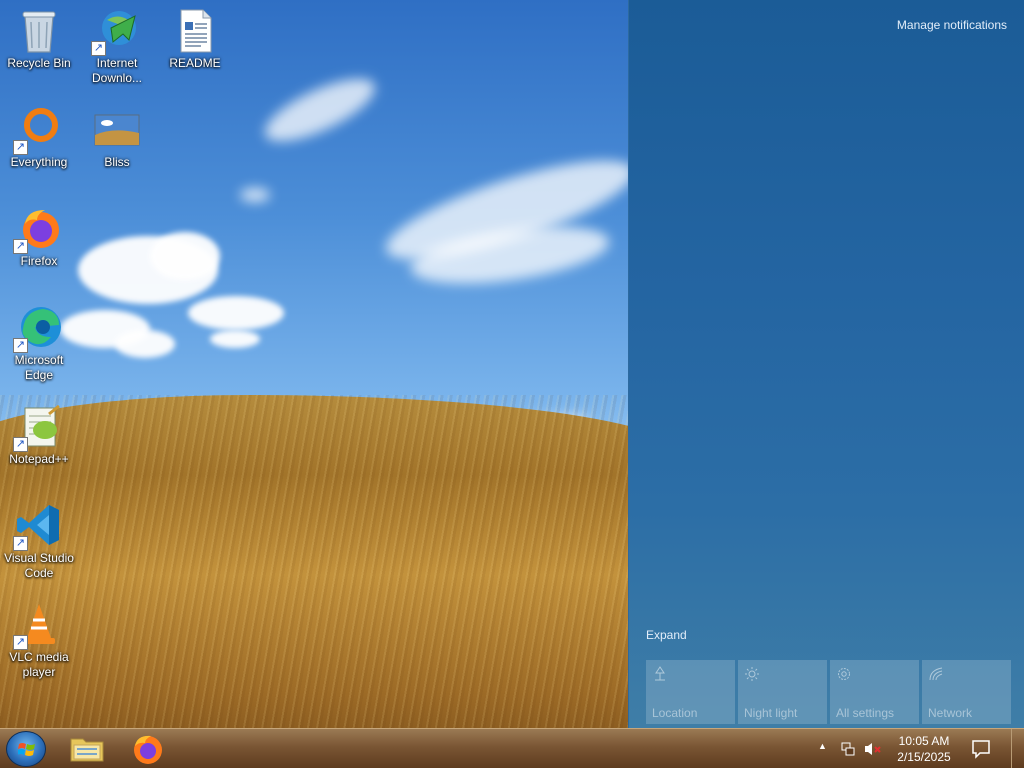 The height and width of the screenshot is (768, 1024). I want to click on internet-download-manager-icon: ↗, so click(116, 31).